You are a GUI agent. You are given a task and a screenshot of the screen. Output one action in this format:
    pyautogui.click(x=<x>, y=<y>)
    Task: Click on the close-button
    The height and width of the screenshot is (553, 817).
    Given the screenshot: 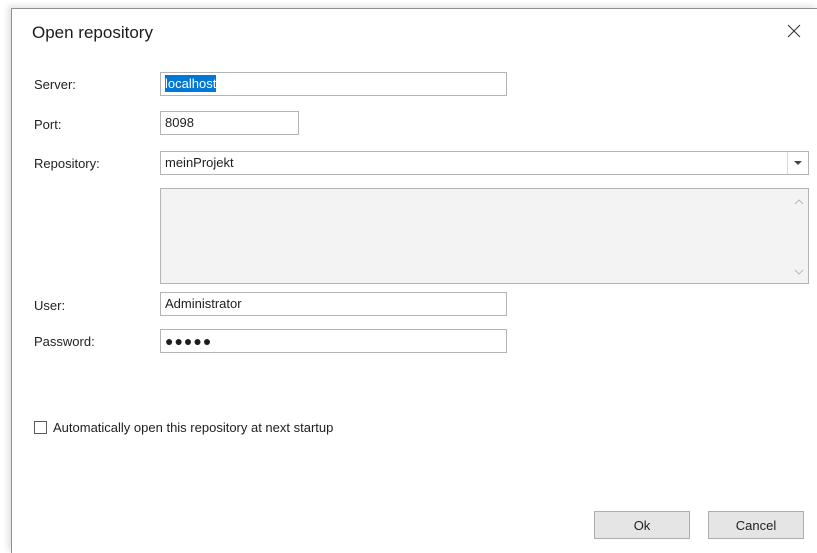 What is the action you would take?
    pyautogui.click(x=794, y=31)
    